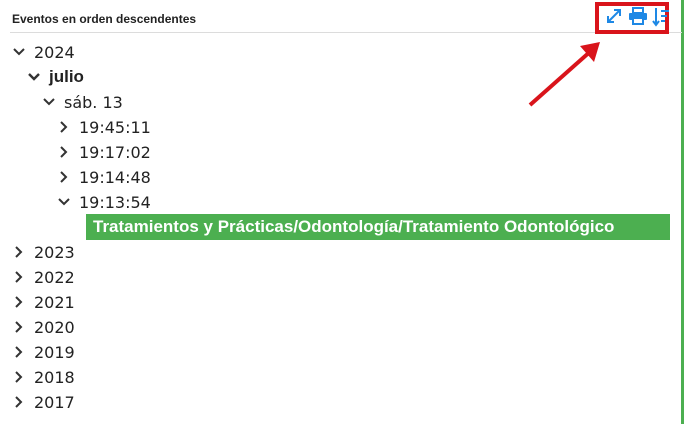  I want to click on print-icon, so click(638, 16).